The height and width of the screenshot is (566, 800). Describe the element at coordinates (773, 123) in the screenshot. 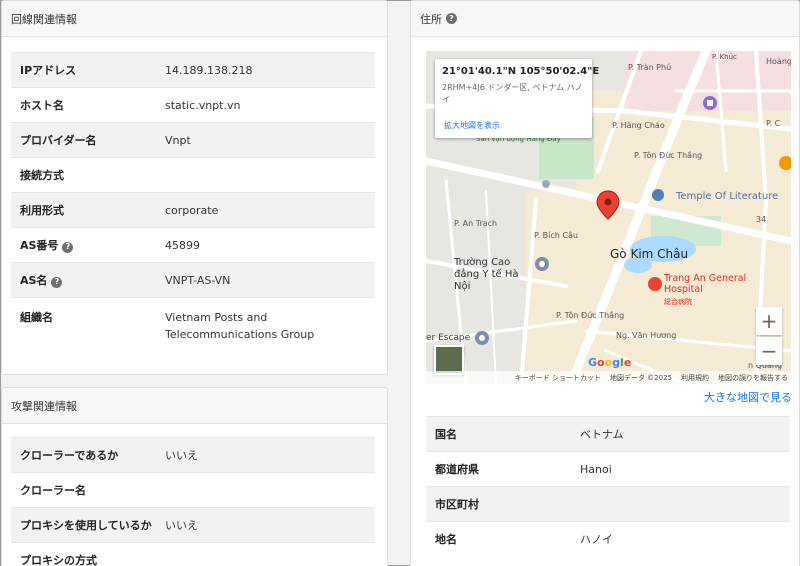

I see `map-label: P. C` at that location.